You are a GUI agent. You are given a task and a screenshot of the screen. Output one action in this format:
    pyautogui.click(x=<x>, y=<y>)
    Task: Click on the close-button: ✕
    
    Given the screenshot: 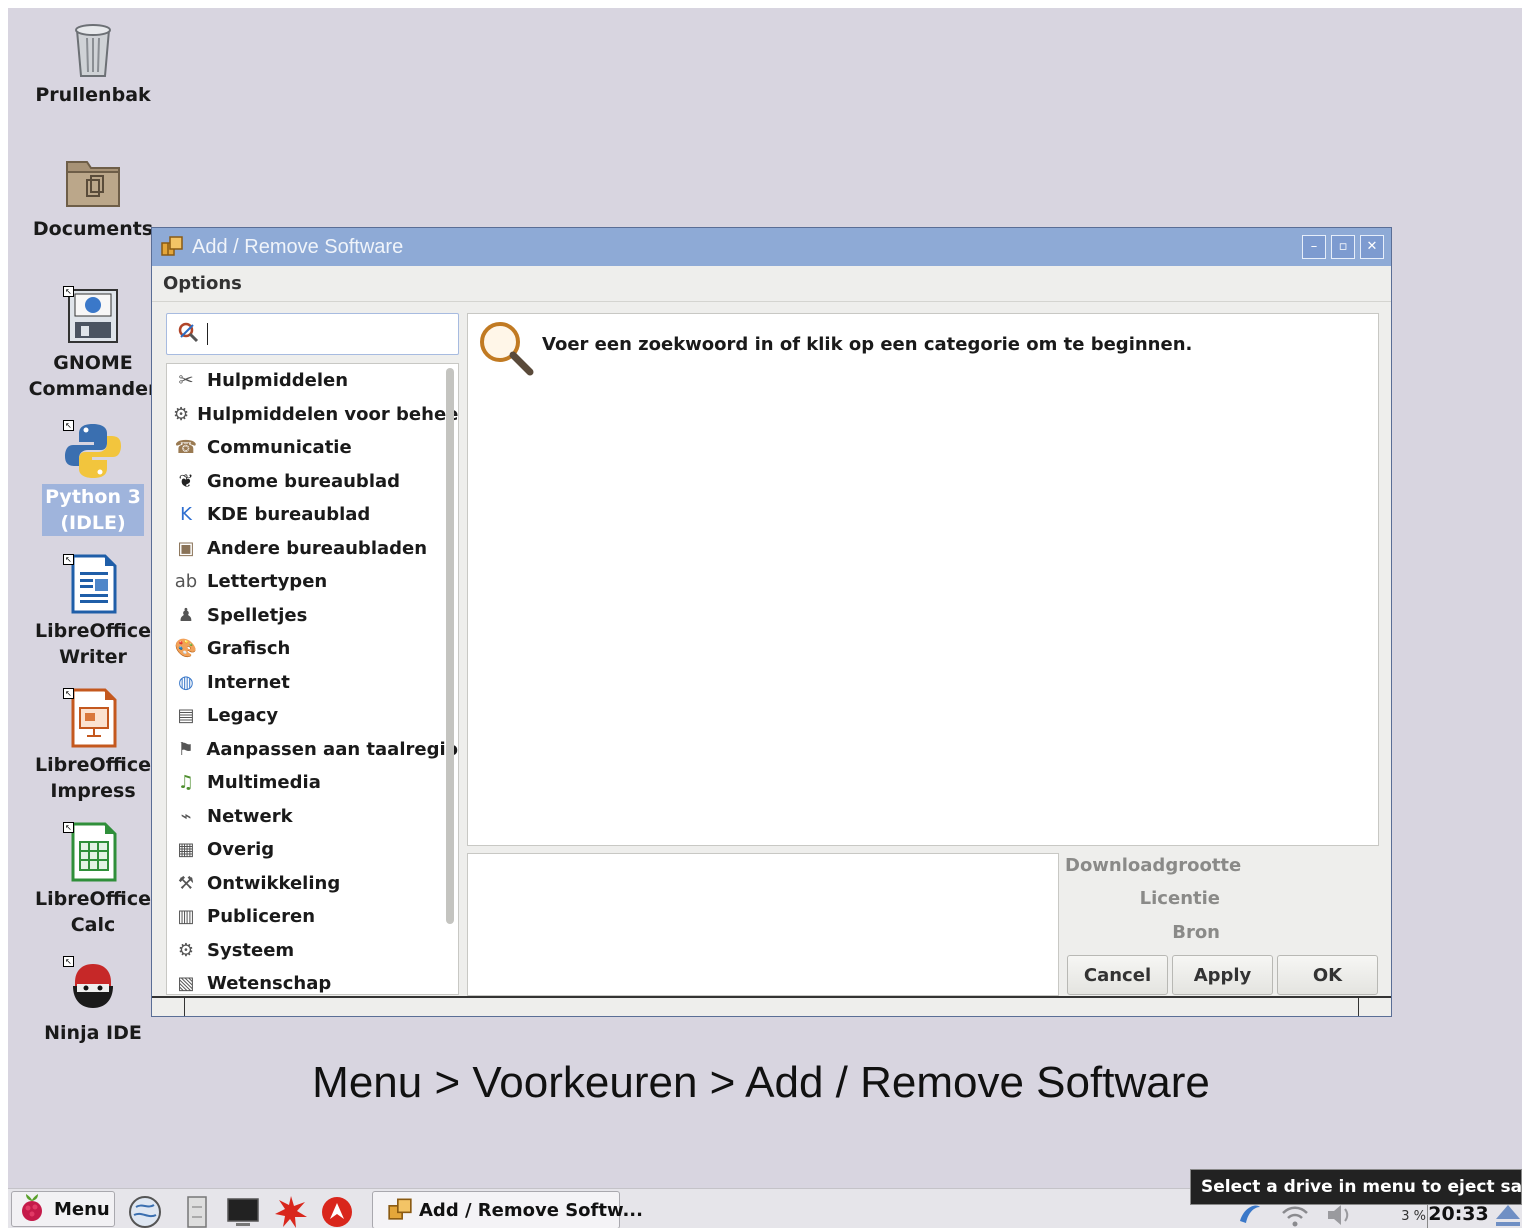 What is the action you would take?
    pyautogui.click(x=1372, y=247)
    